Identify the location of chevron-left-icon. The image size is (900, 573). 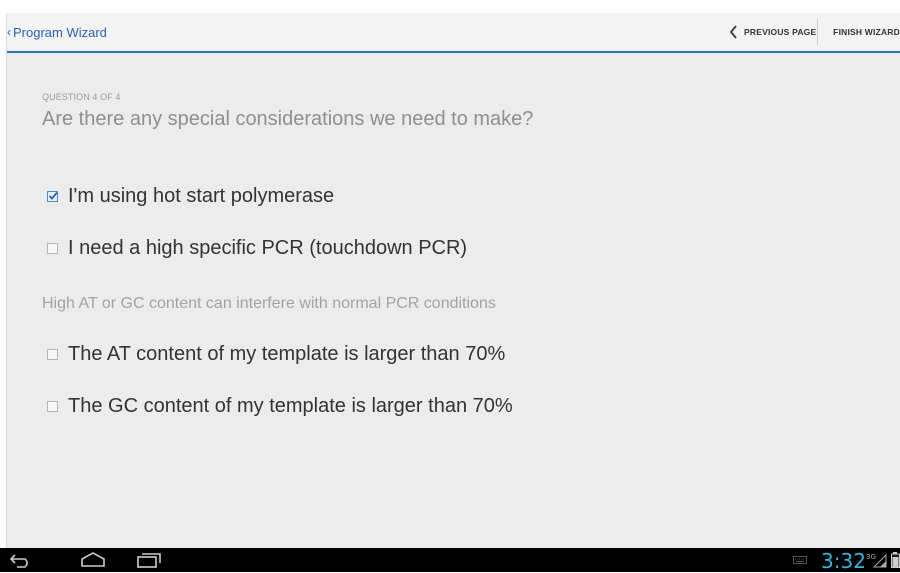
(733, 32).